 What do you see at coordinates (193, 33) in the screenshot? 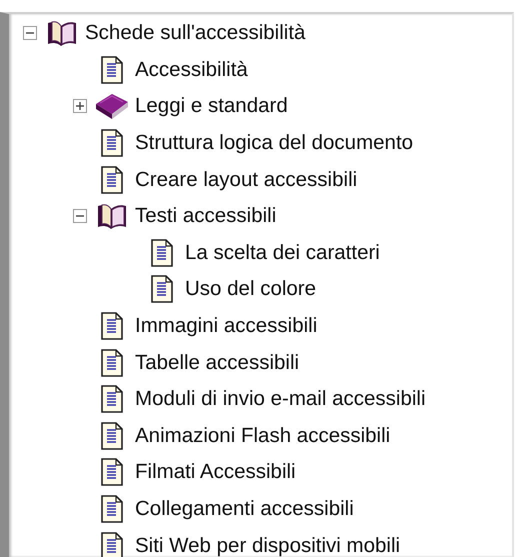
I see `tree-item: Schede sull'accessibilità` at bounding box center [193, 33].